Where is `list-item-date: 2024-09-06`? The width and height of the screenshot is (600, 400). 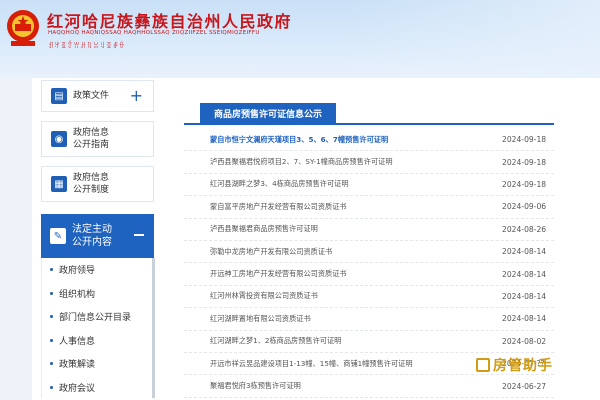 list-item-date: 2024-09-06 is located at coordinates (524, 207).